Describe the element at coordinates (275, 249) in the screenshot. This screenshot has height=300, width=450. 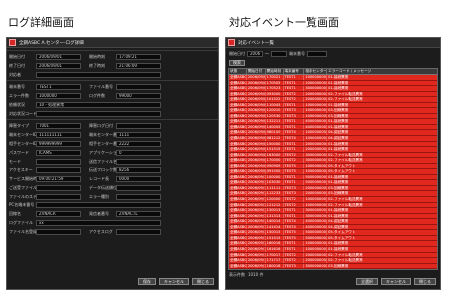
I see `table-cell: 161616` at that location.